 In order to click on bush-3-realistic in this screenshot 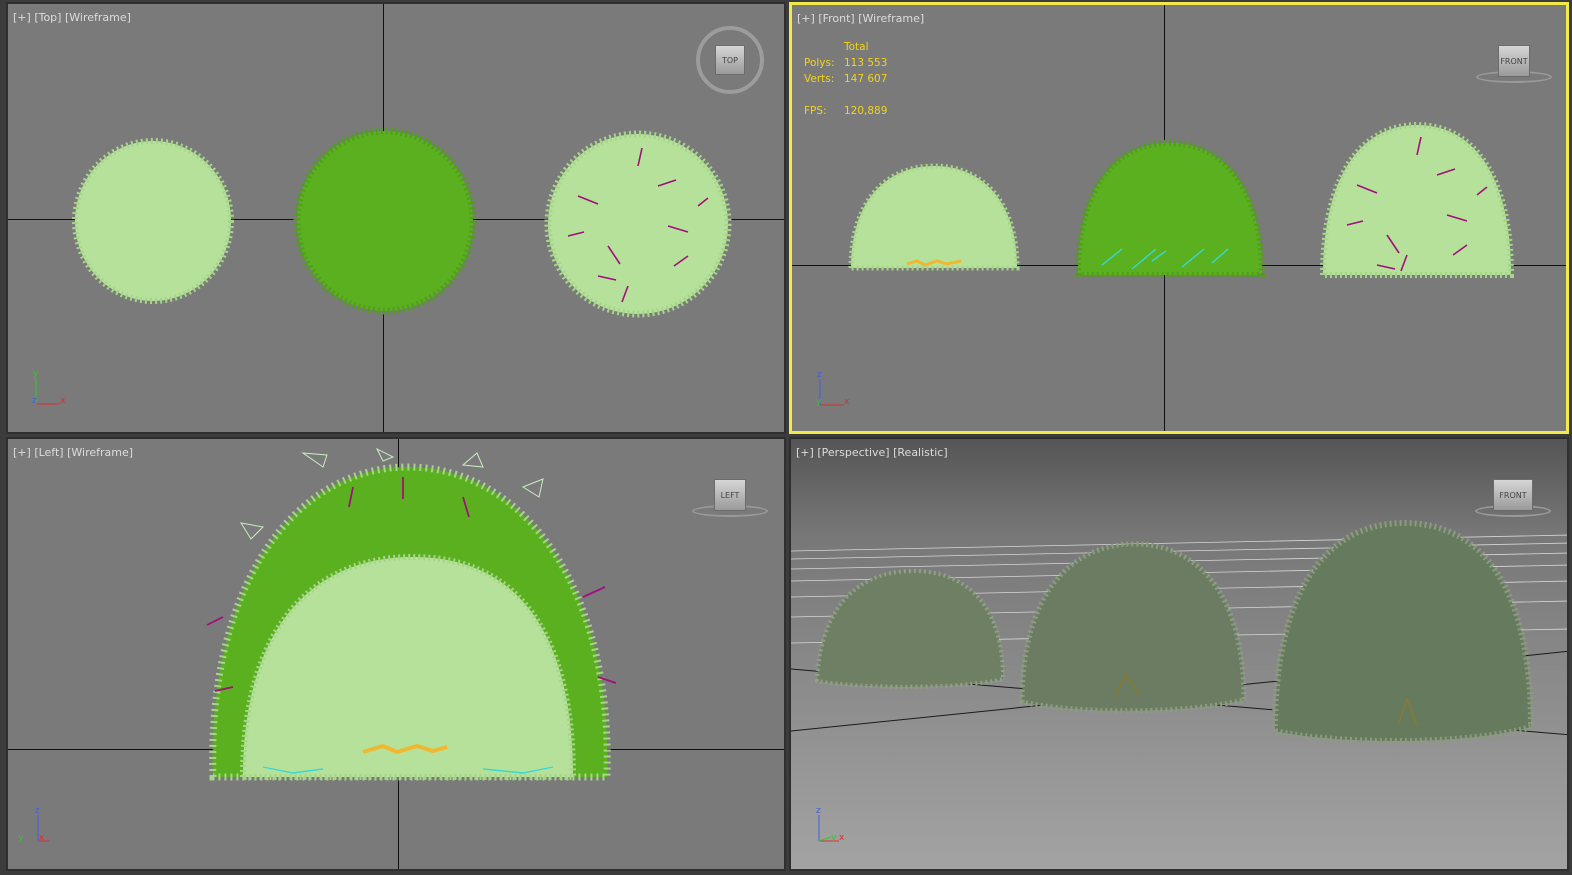, I will do `click(1404, 628)`.